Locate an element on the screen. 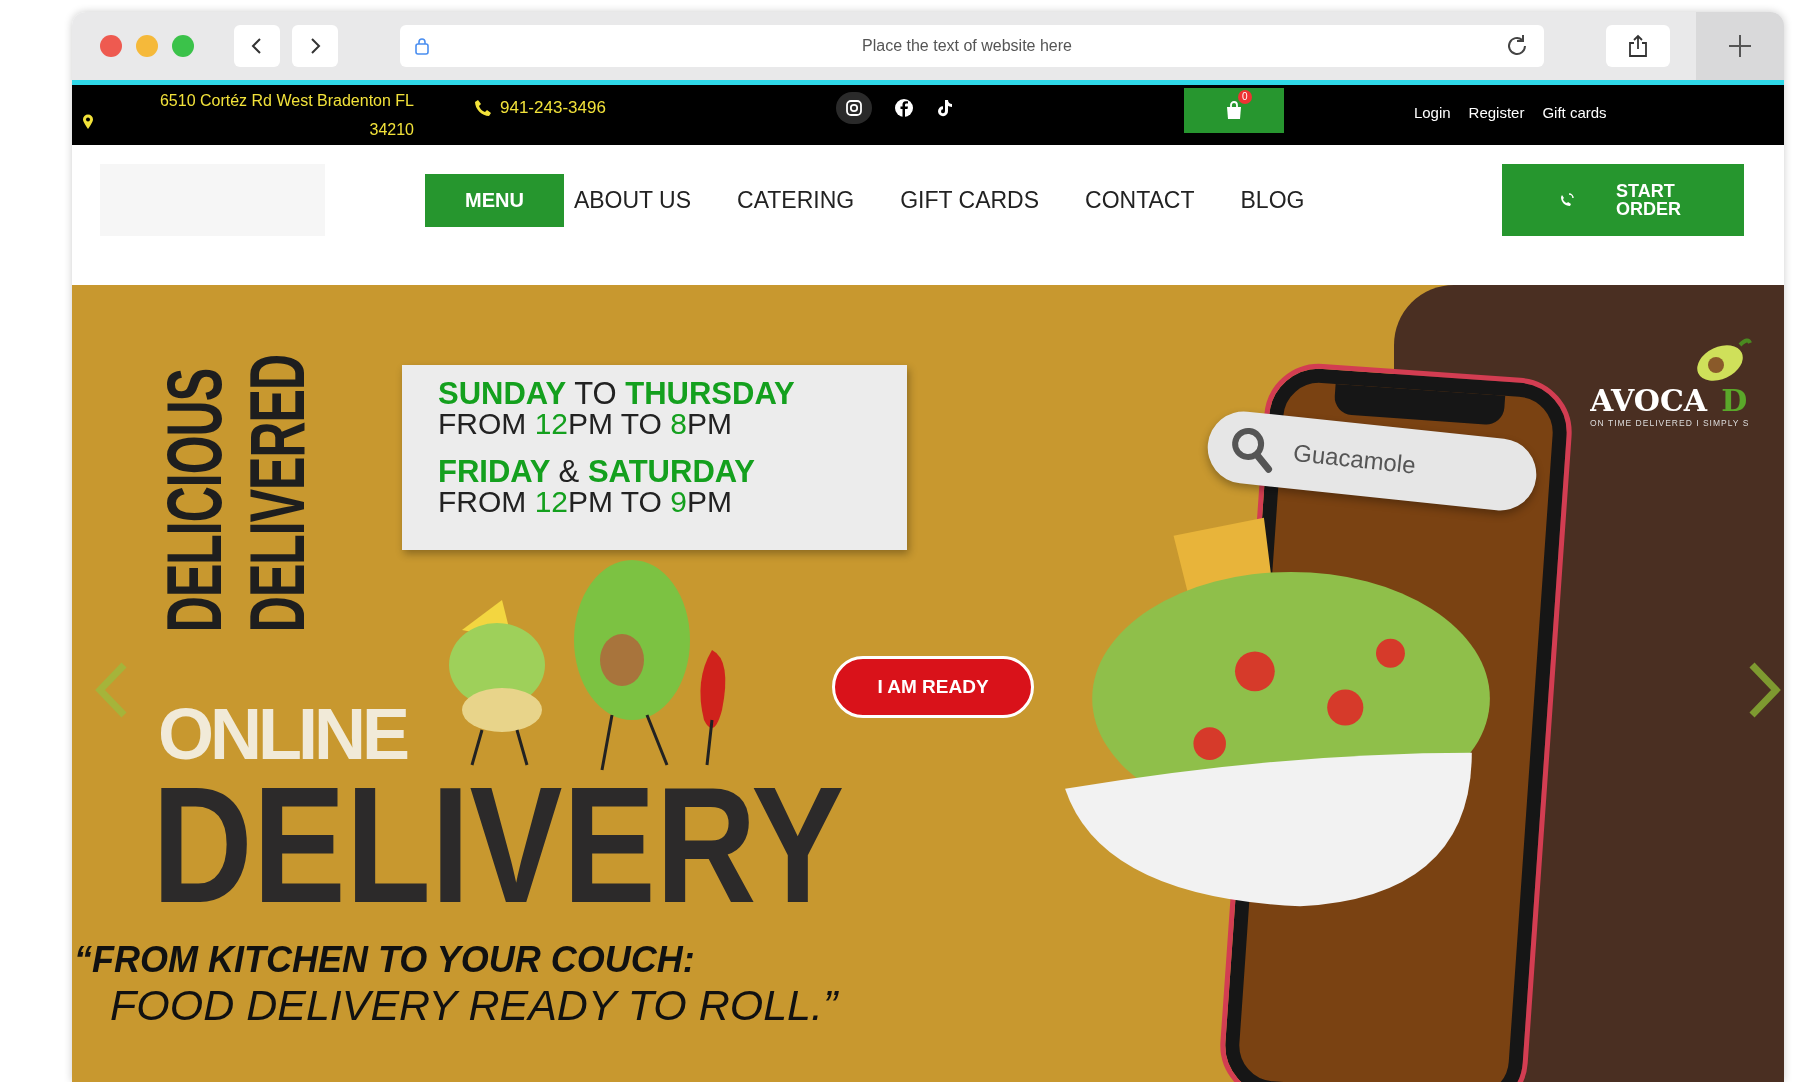  hours-text: FROM 12PM TO 9PM is located at coordinates (585, 502).